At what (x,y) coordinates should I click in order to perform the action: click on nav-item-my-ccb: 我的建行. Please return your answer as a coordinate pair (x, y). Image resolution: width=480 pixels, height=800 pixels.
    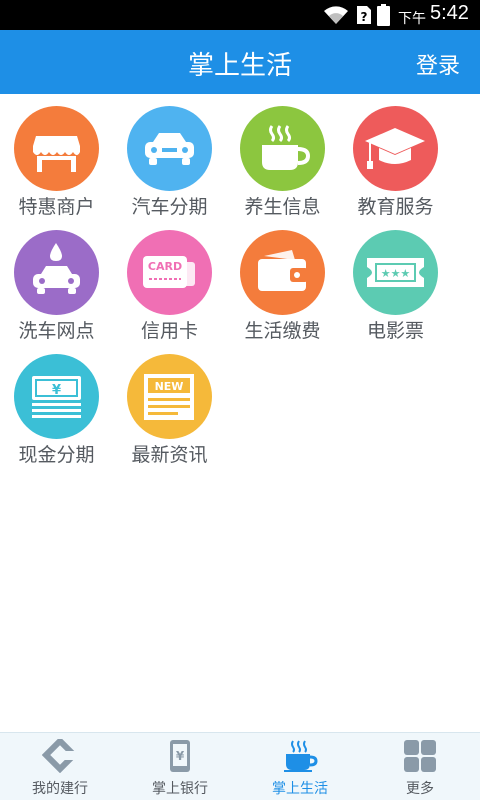
    Looking at the image, I should click on (60, 766).